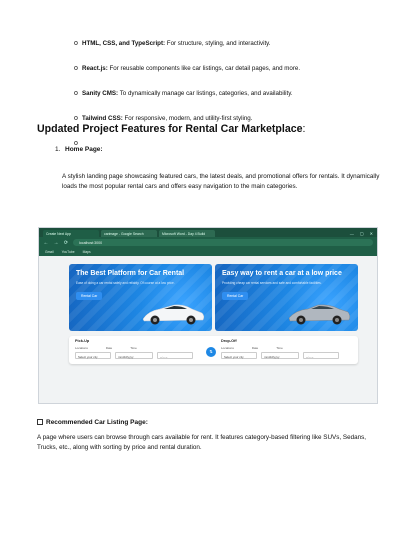  What do you see at coordinates (71, 233) in the screenshot?
I see `browser-tab: Create Next App` at bounding box center [71, 233].